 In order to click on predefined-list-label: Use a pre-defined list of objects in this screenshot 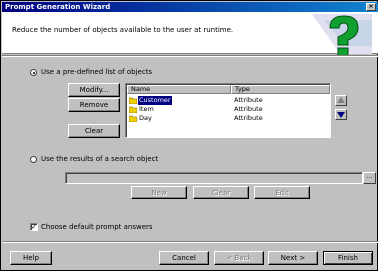, I will do `click(96, 72)`.